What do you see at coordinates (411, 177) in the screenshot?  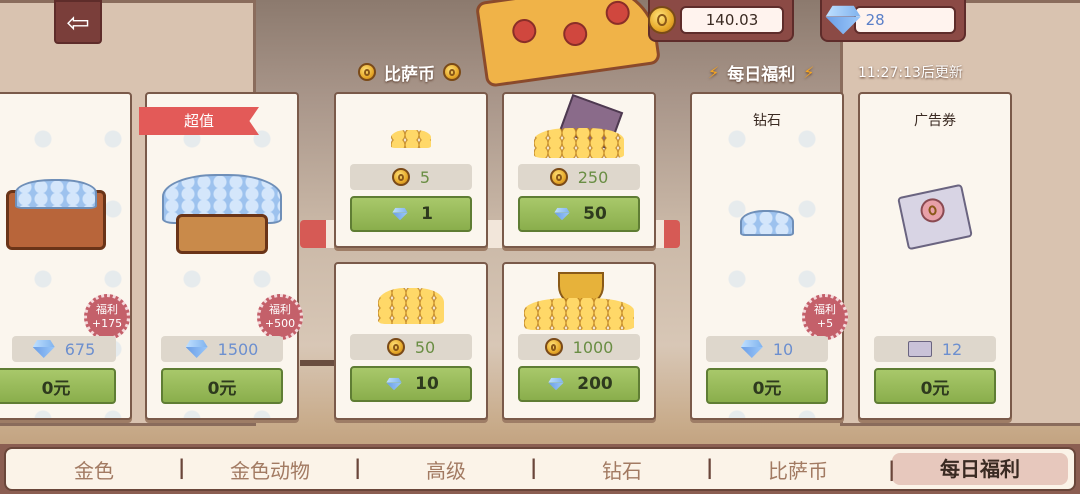 I see `coin-amount-strip: 5` at bounding box center [411, 177].